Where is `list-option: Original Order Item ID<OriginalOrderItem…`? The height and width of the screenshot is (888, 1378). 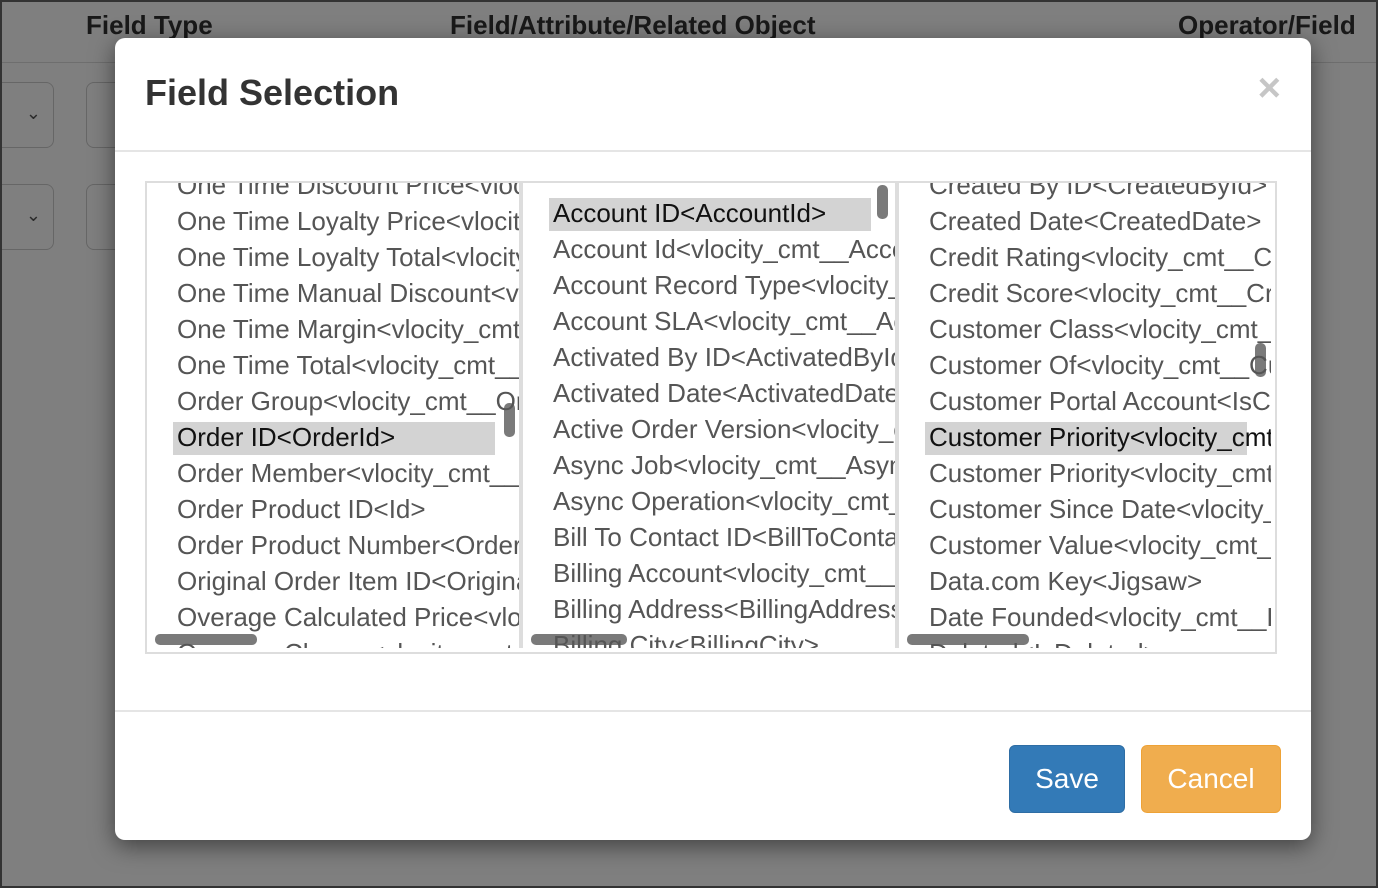 list-option: Original Order Item ID<OriginalOrderItem… is located at coordinates (334, 581).